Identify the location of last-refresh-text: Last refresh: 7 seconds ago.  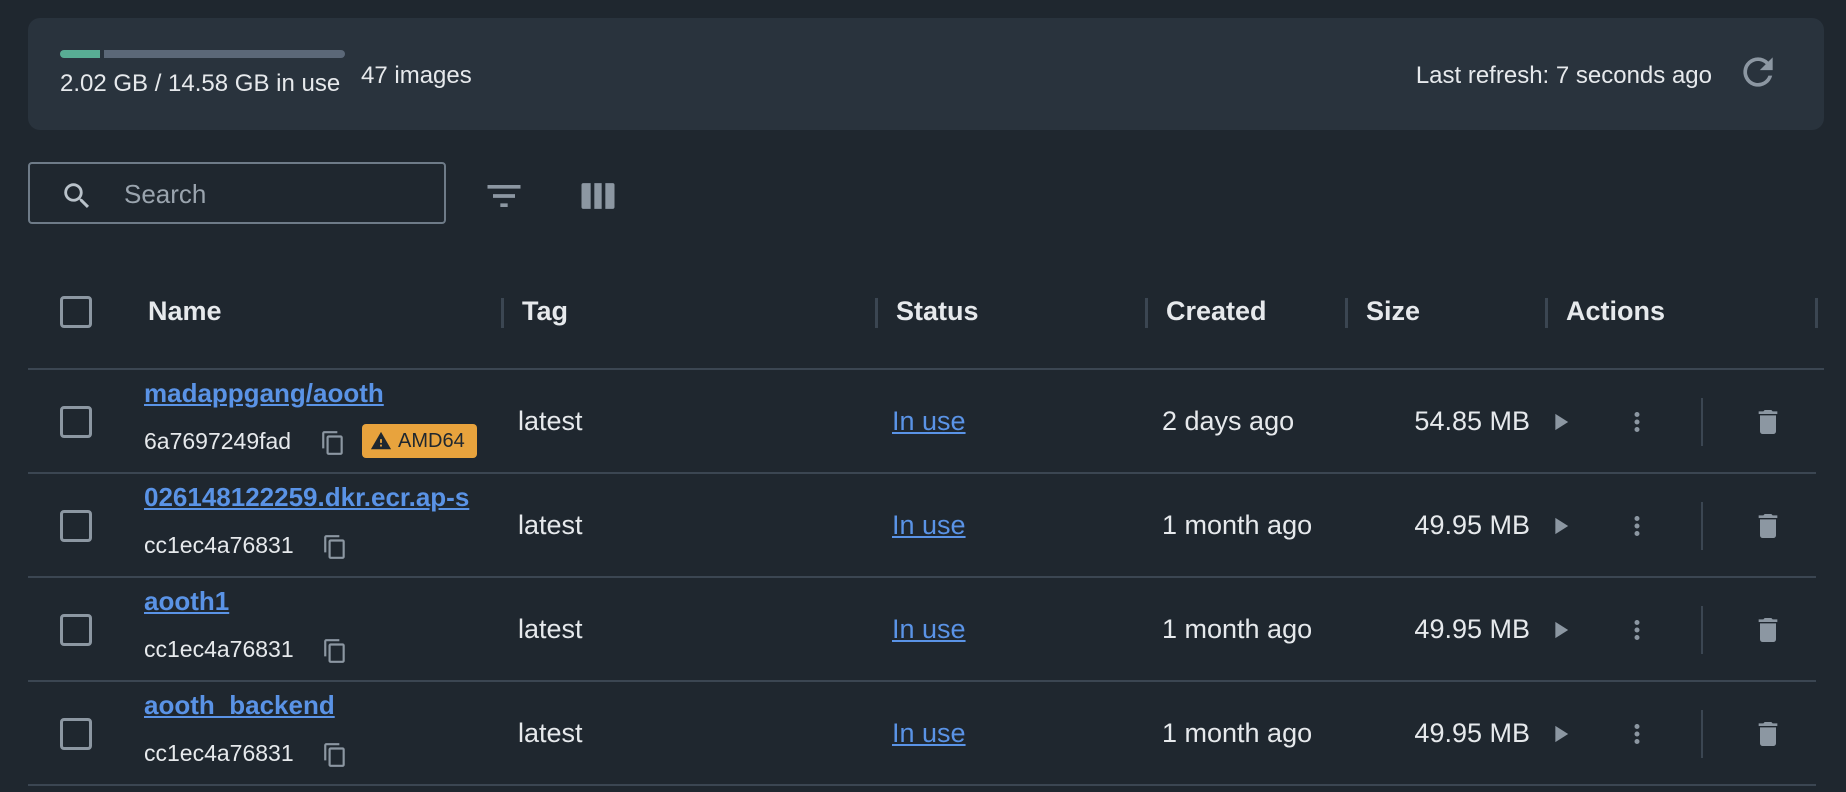
(1563, 75).